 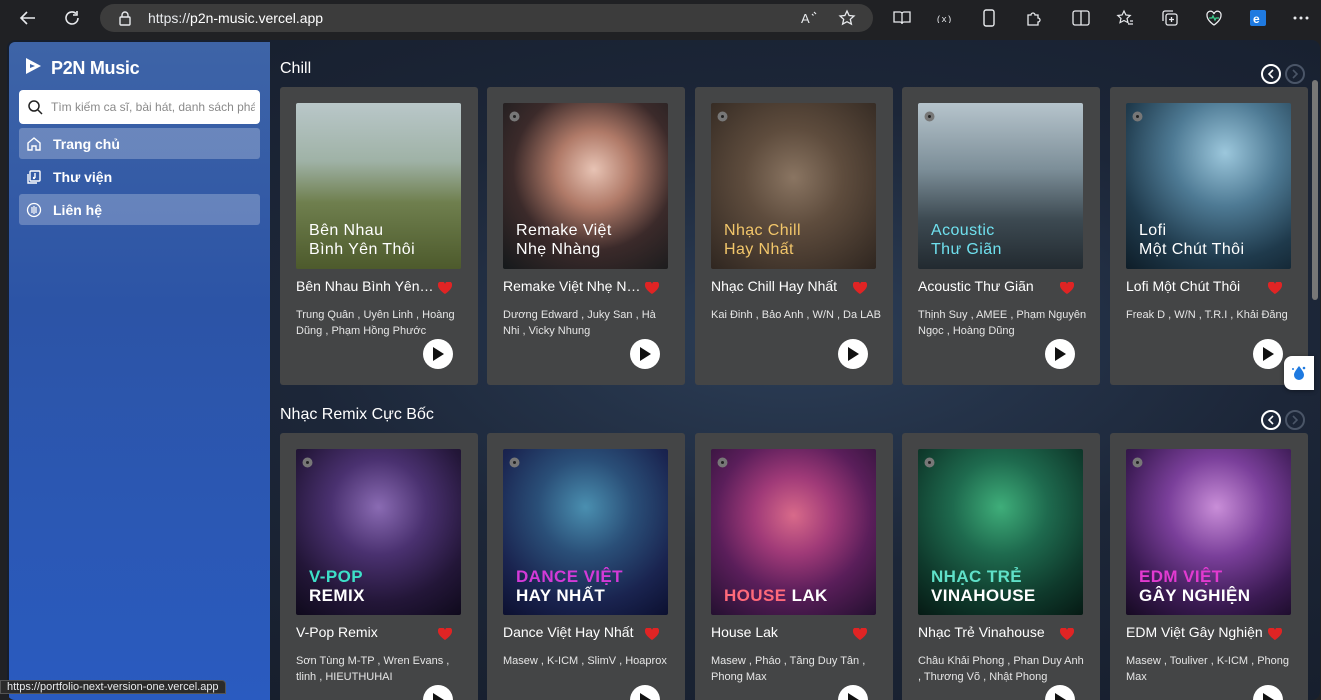 What do you see at coordinates (1034, 18) in the screenshot?
I see `puzzle-icon` at bounding box center [1034, 18].